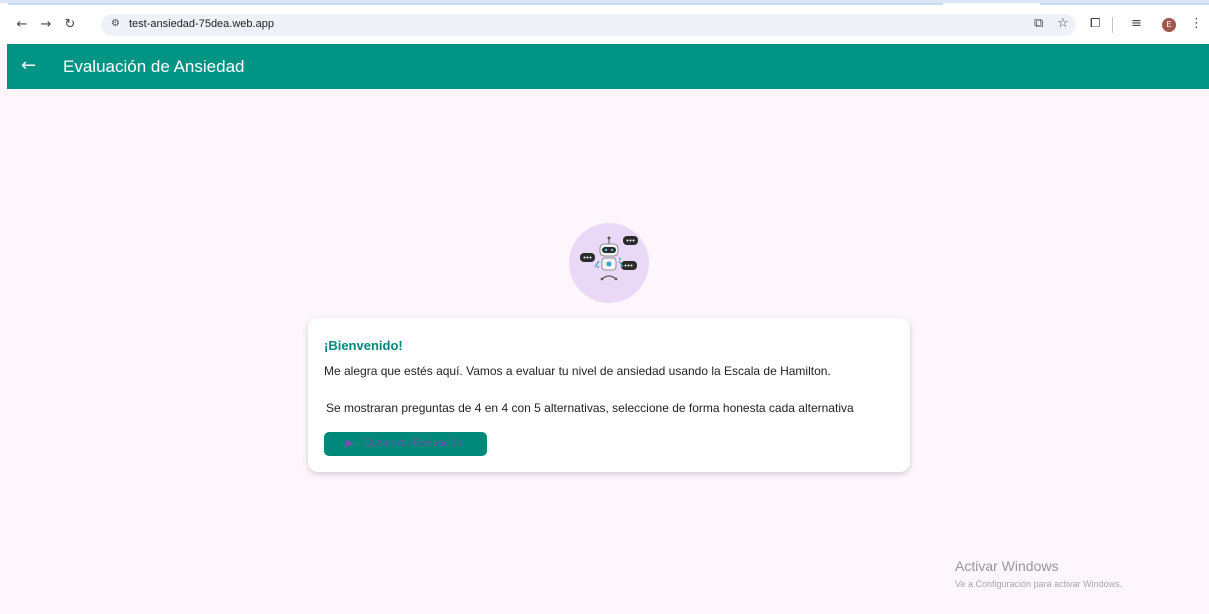 Image resolution: width=1209 pixels, height=614 pixels. I want to click on robot-chat-icon, so click(609, 258).